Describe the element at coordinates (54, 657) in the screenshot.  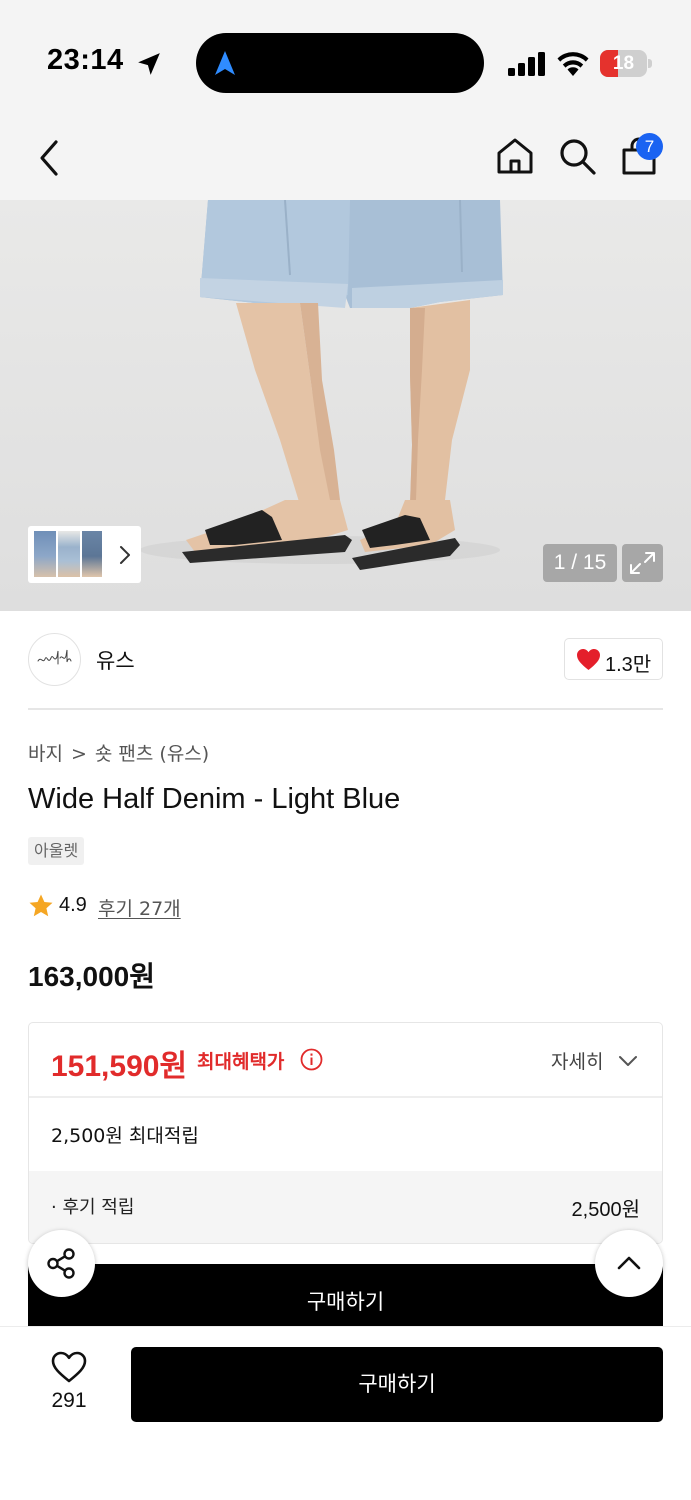
I see `brand-logo-mark: youth` at that location.